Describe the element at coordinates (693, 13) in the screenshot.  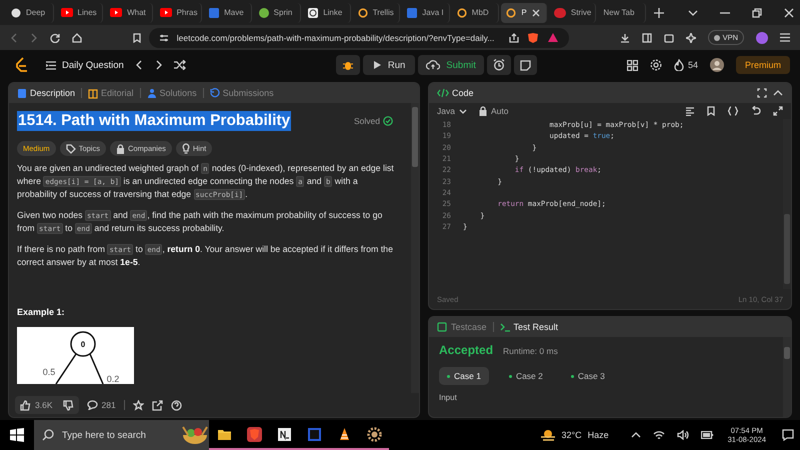
I see `chevron-down-icon` at that location.